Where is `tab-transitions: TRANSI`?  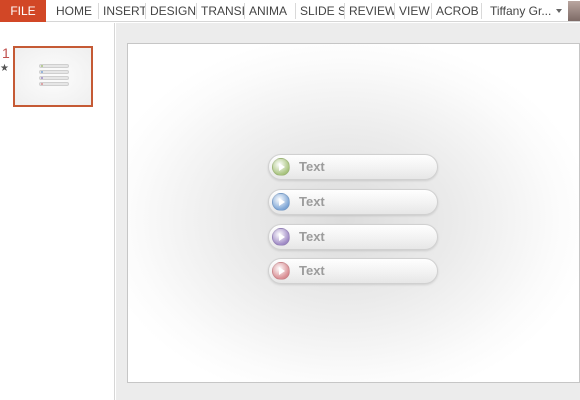
tab-transitions: TRANSI is located at coordinates (220, 11).